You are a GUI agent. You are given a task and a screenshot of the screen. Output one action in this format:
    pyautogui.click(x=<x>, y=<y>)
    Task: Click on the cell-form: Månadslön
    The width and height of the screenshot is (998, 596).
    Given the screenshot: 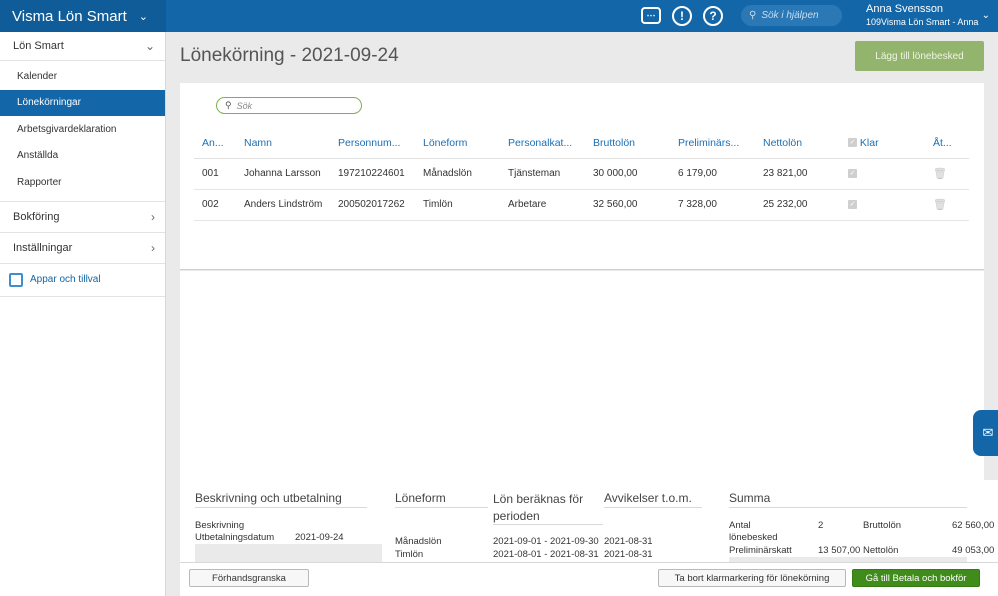 What is the action you would take?
    pyautogui.click(x=457, y=174)
    